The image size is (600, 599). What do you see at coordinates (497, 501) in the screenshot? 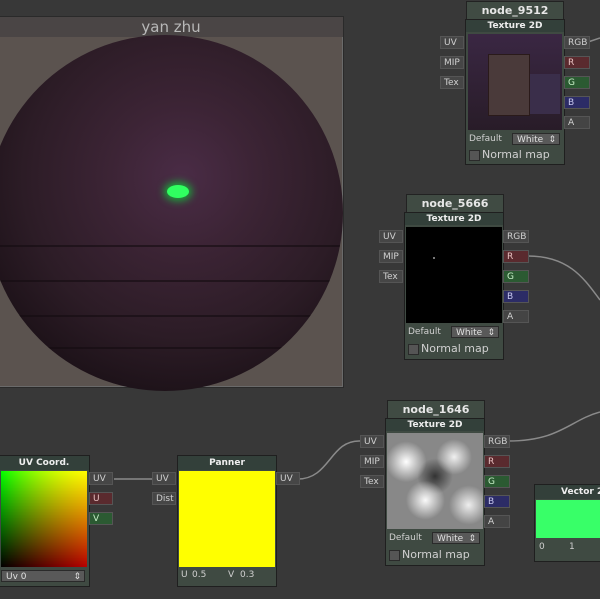
I see `node-1646-b-output: B` at bounding box center [497, 501].